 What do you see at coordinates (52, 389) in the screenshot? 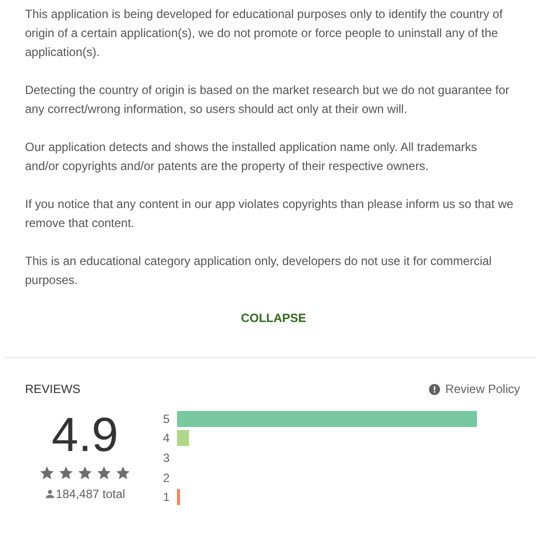
I see `reviews-heading: REVIEWS` at bounding box center [52, 389].